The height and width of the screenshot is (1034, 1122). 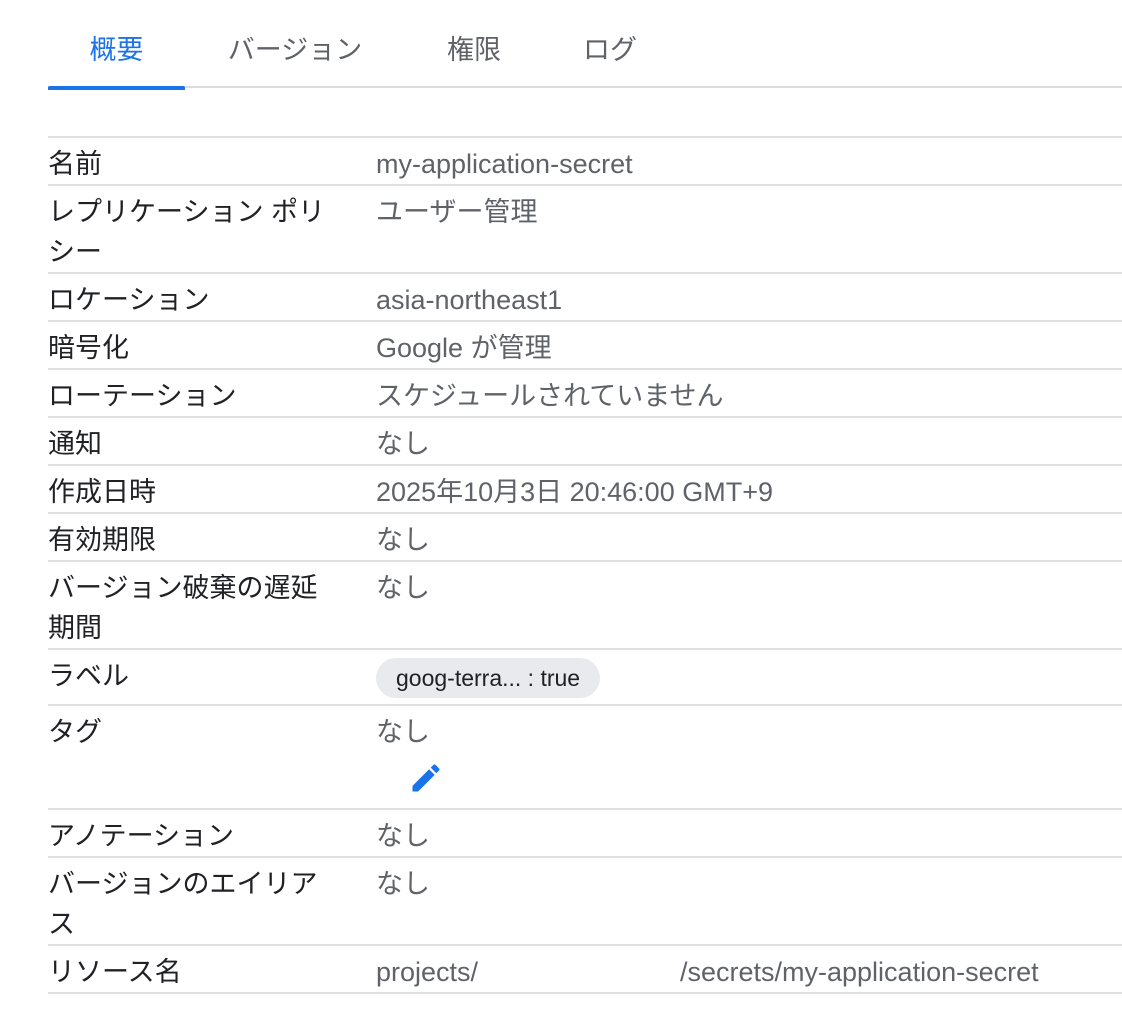 What do you see at coordinates (115, 972) in the screenshot?
I see `detail-label-resource-name: リソース名` at bounding box center [115, 972].